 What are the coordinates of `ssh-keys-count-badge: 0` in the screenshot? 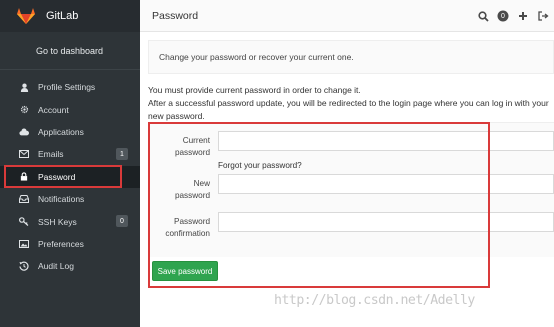 It's located at (122, 221).